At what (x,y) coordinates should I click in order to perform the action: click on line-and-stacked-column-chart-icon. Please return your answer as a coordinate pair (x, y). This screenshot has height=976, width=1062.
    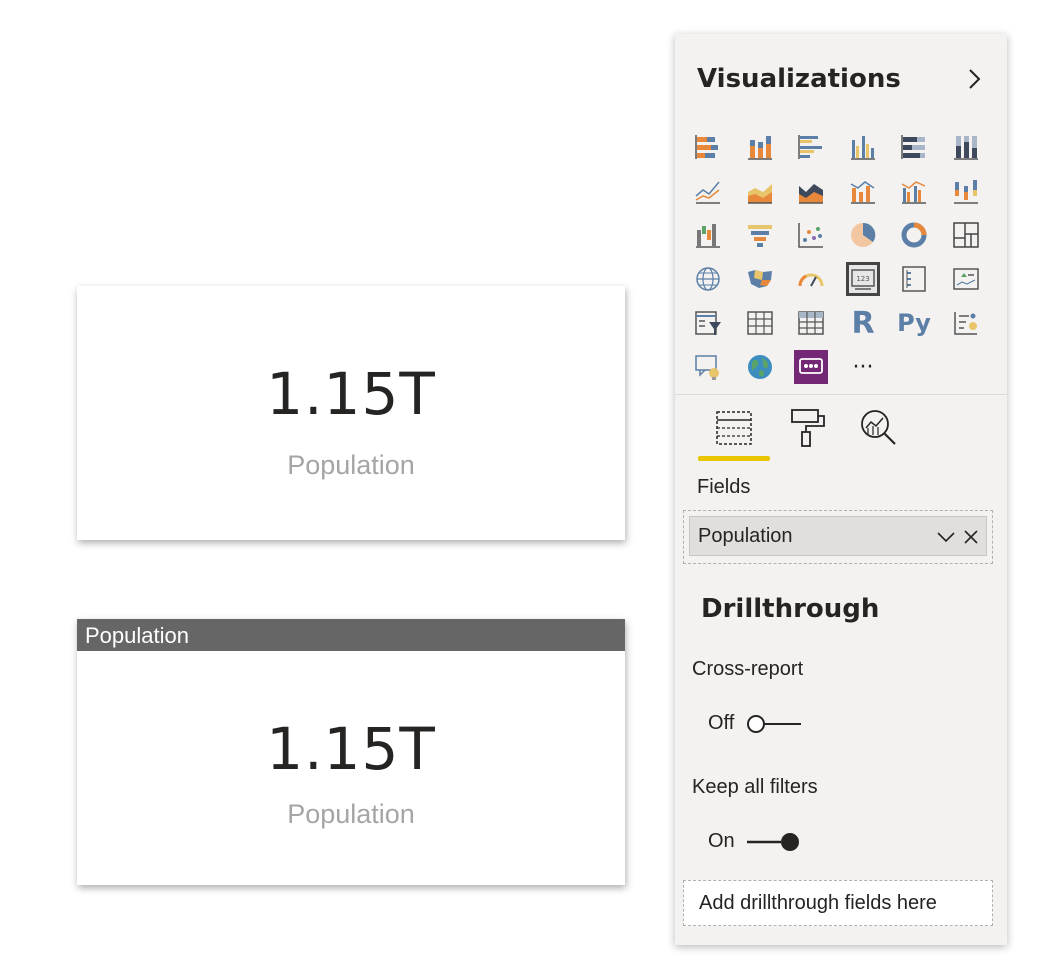
    Looking at the image, I should click on (863, 191).